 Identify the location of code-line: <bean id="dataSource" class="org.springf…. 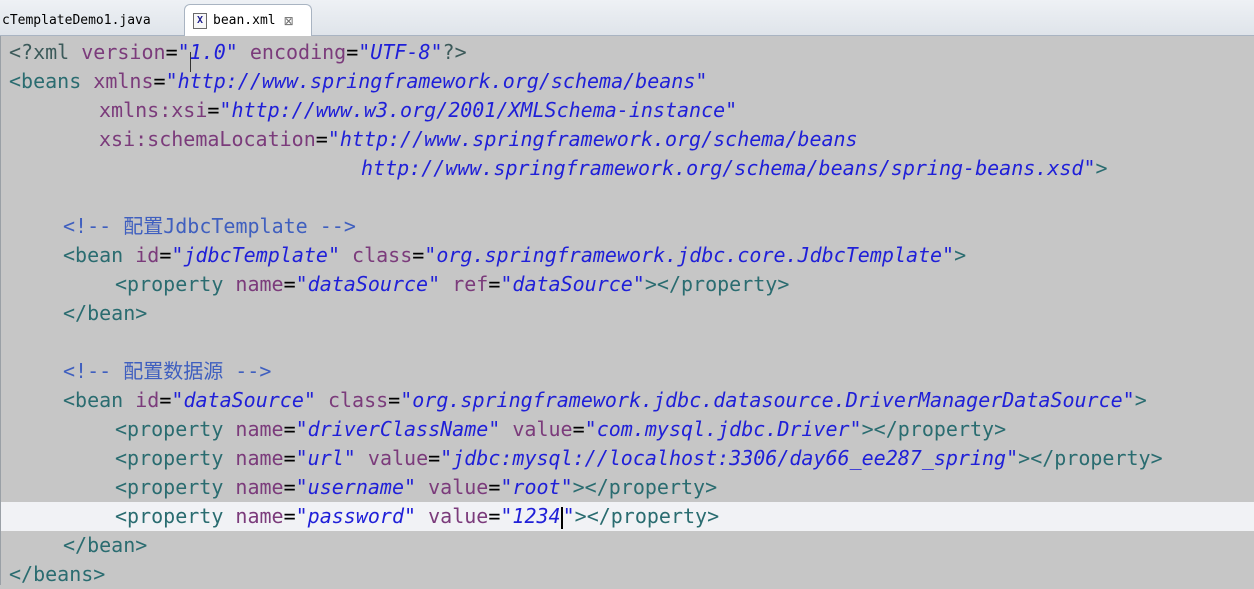
(658, 400).